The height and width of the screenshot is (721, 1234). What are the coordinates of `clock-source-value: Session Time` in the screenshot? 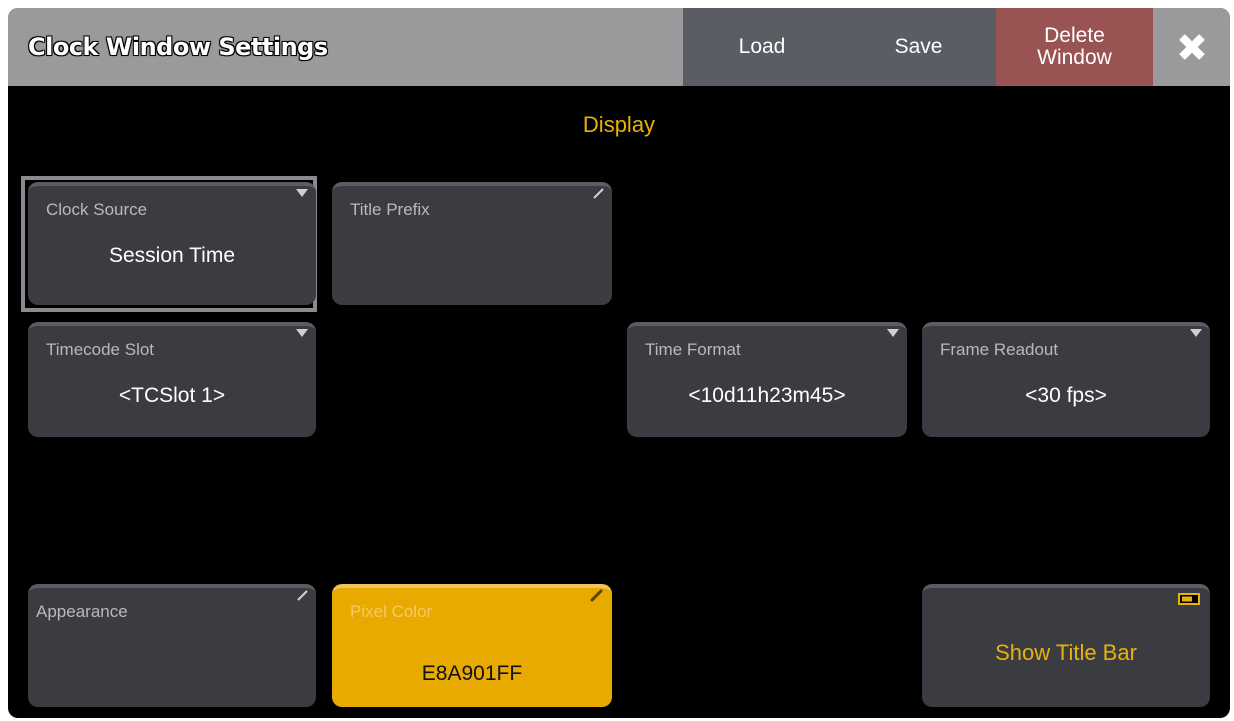 It's located at (172, 255).